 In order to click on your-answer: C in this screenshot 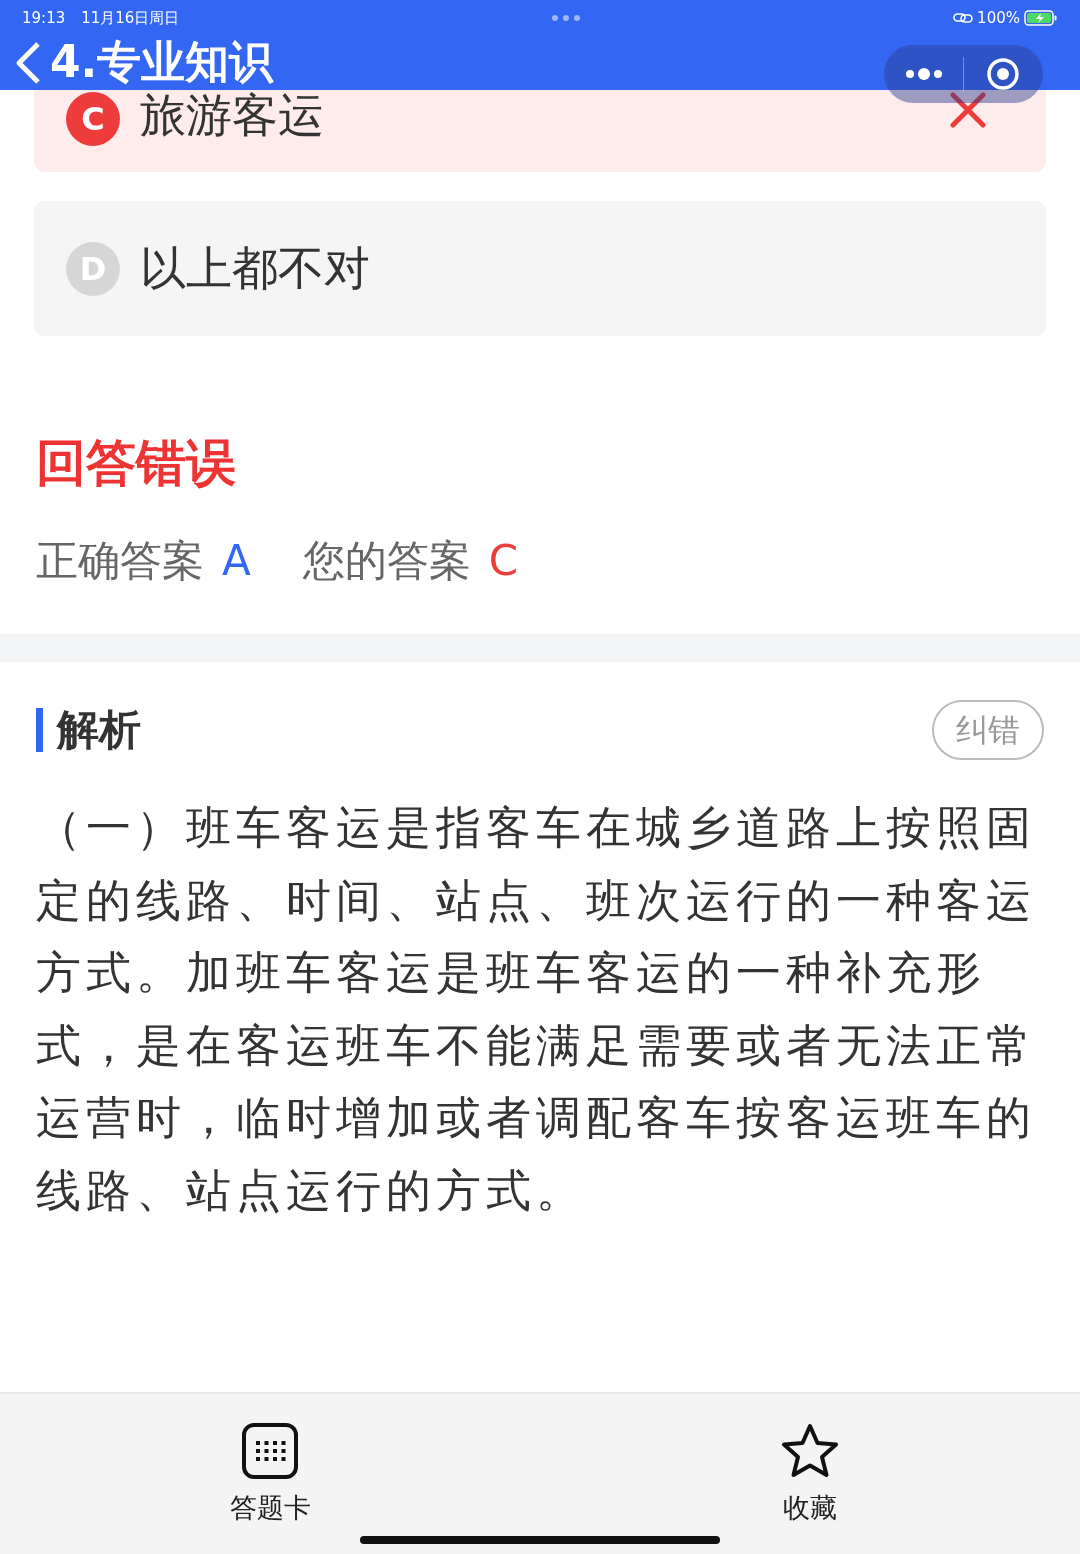, I will do `click(503, 561)`.